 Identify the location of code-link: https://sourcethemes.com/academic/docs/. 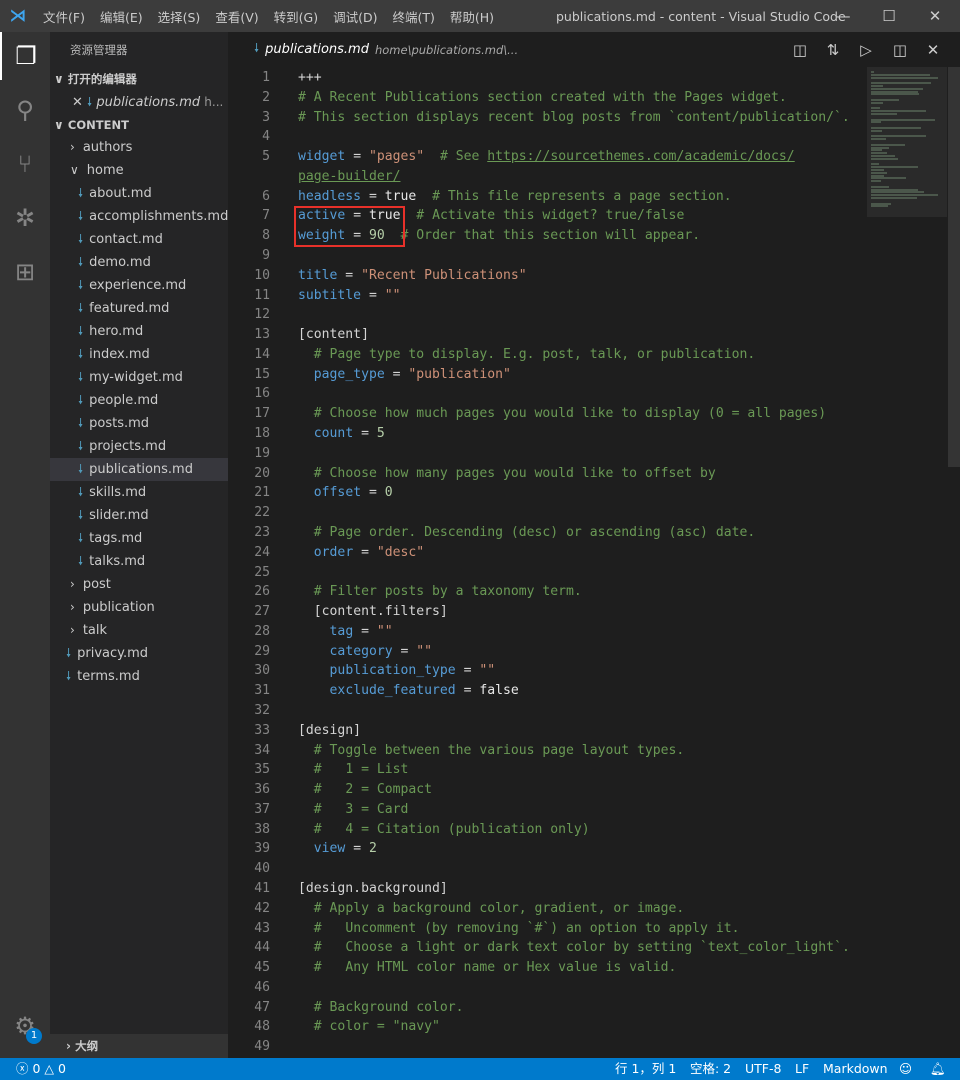
(640, 156).